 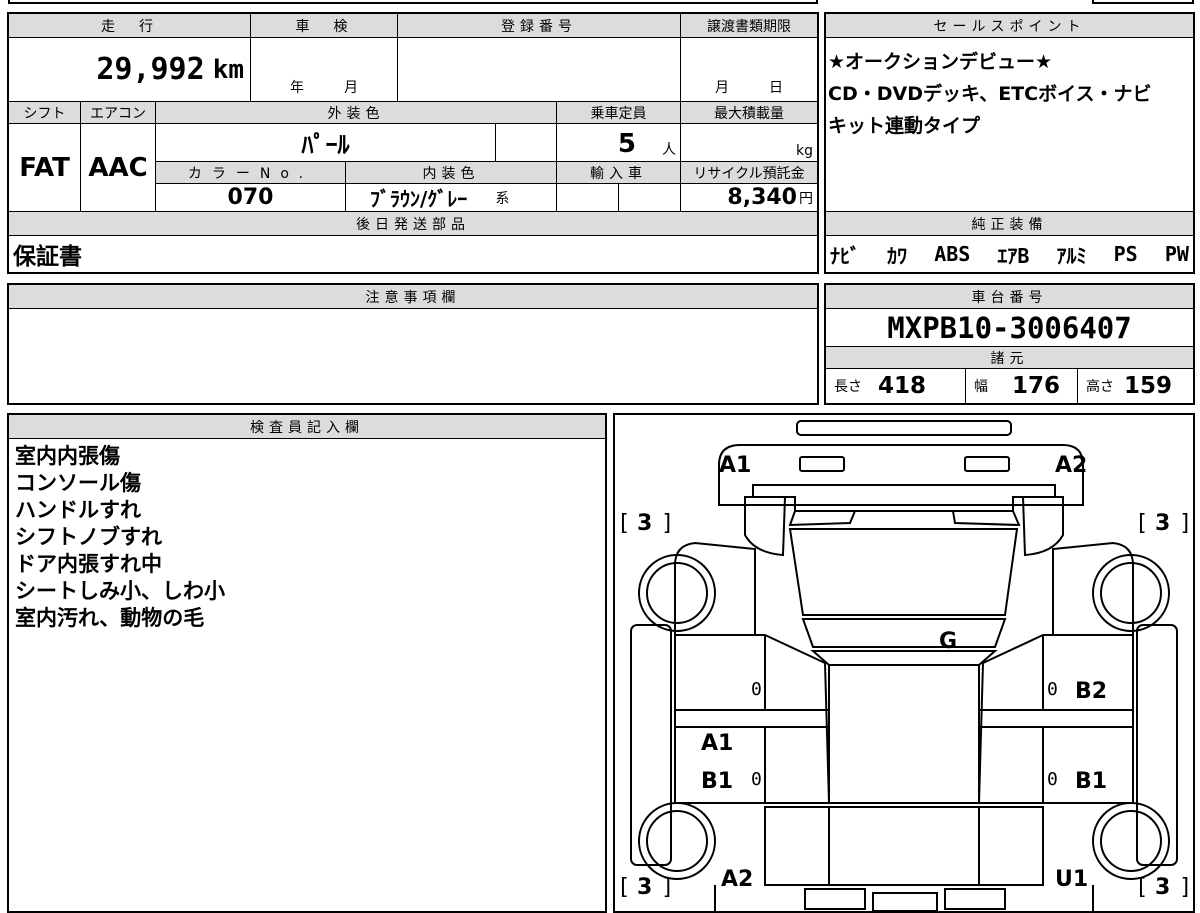 I want to click on odometer-header: 走 行, so click(x=130, y=26).